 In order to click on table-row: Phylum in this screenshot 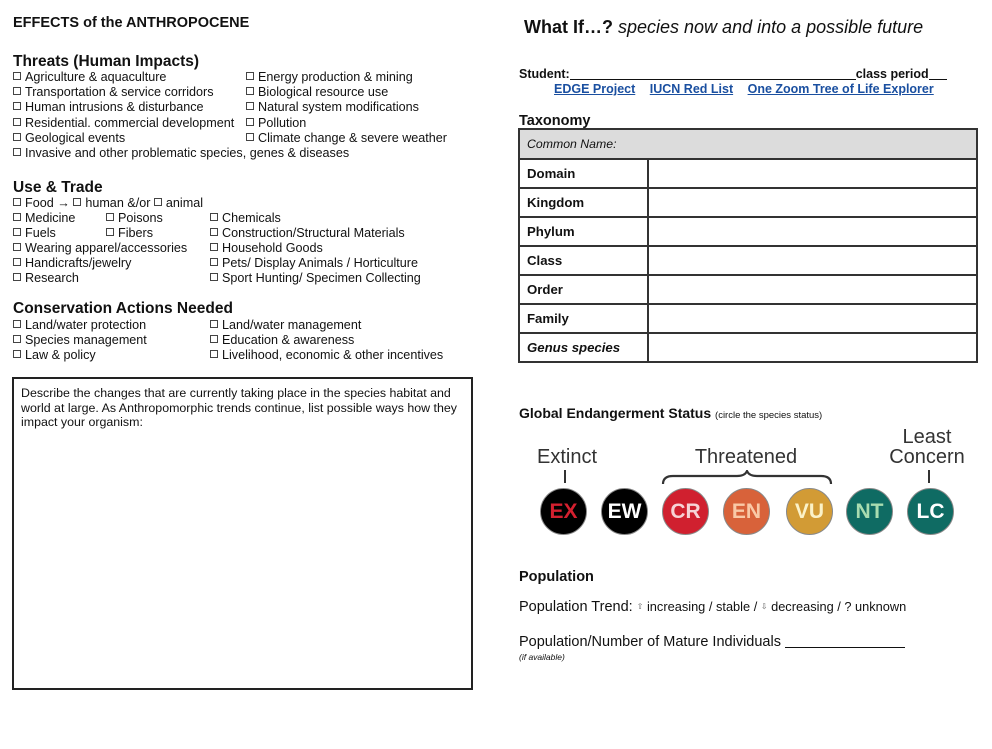, I will do `click(748, 231)`.